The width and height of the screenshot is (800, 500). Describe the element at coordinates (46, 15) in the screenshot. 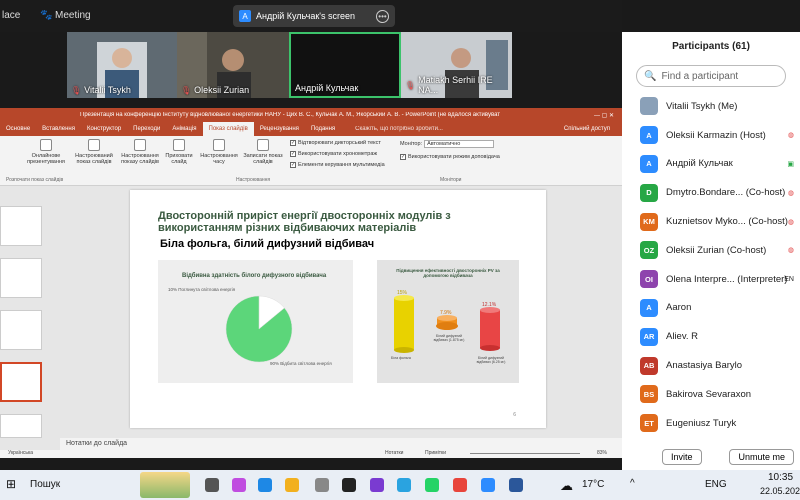

I see `meeting-icon: 🐾` at that location.